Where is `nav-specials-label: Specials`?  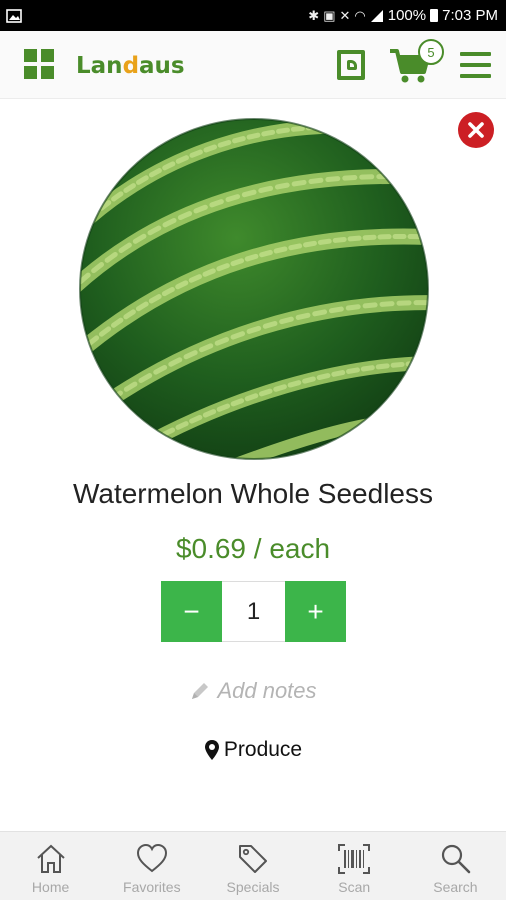
nav-specials-label: Specials is located at coordinates (253, 887).